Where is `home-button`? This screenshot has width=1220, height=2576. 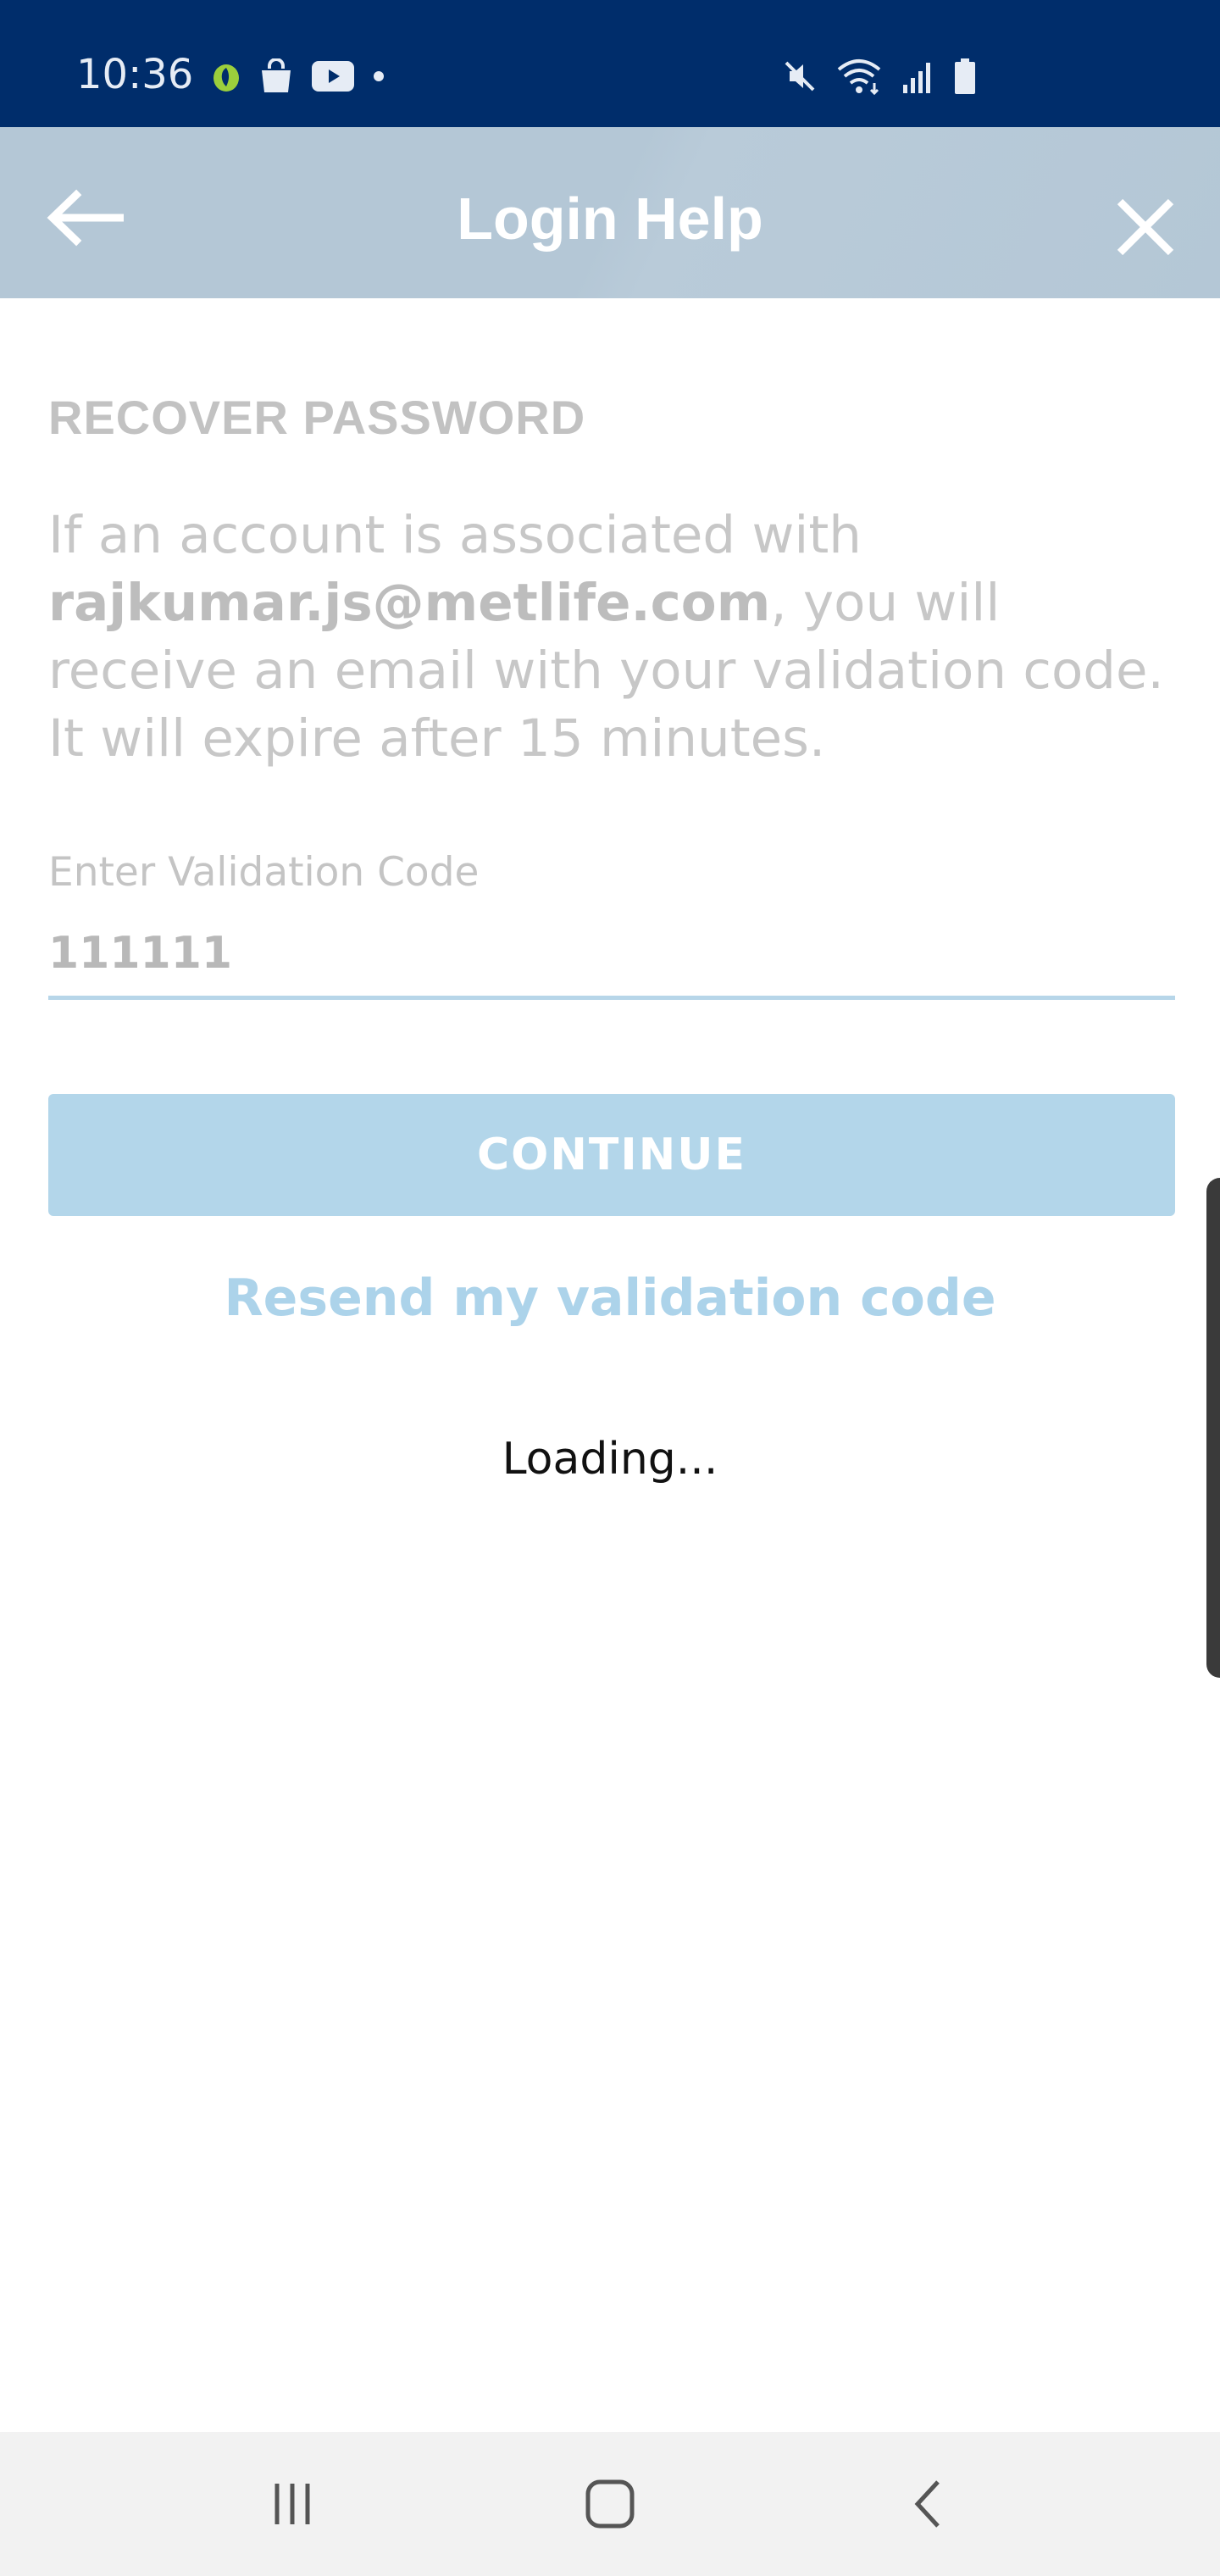 home-button is located at coordinates (610, 2504).